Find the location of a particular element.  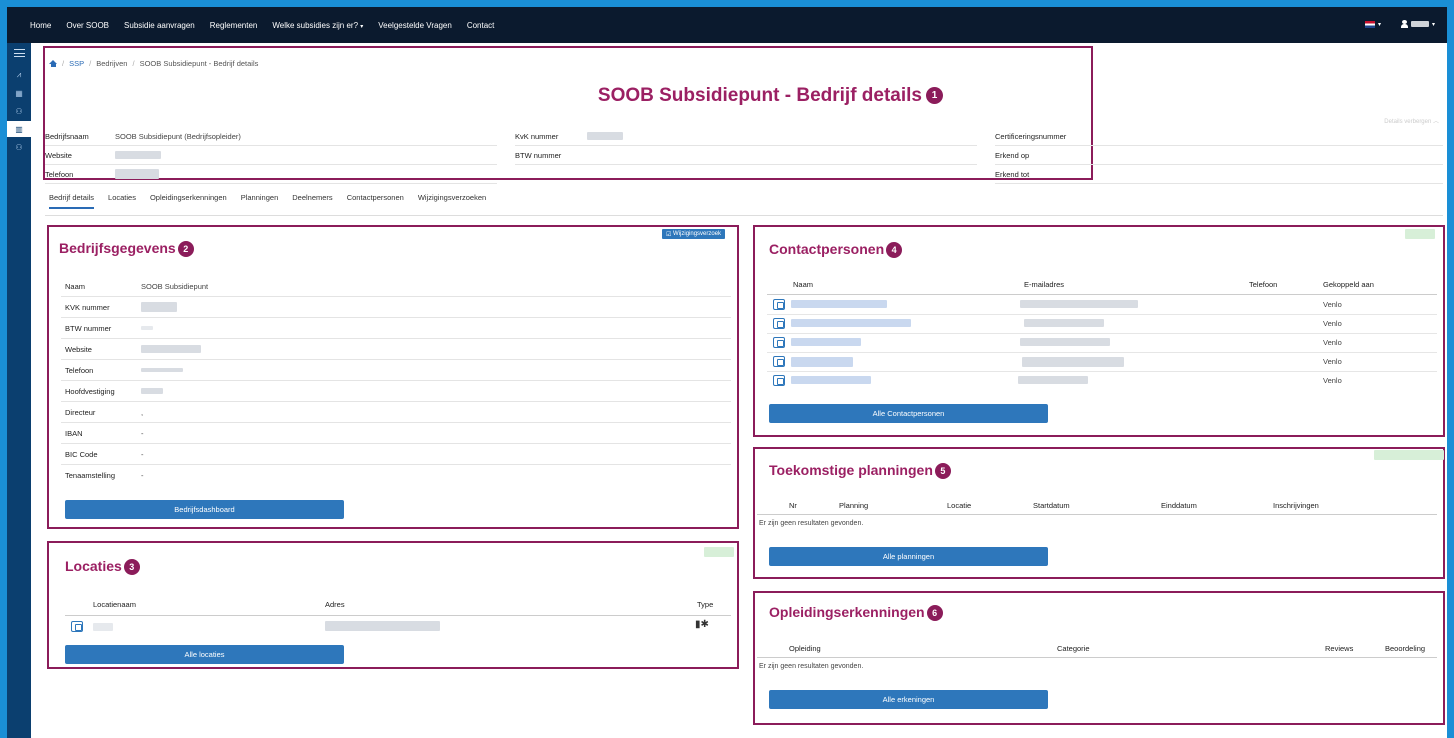

column-header-telefoon: Telefoon is located at coordinates (1263, 284).